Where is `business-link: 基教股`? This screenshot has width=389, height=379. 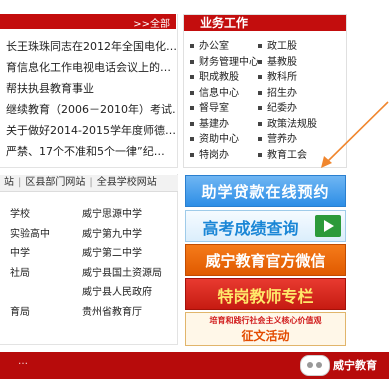 business-link: 基教股 is located at coordinates (298, 63).